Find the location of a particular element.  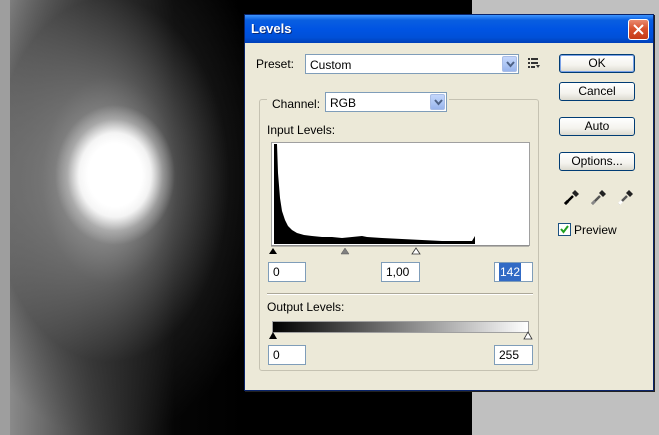

close-button is located at coordinates (638, 29).